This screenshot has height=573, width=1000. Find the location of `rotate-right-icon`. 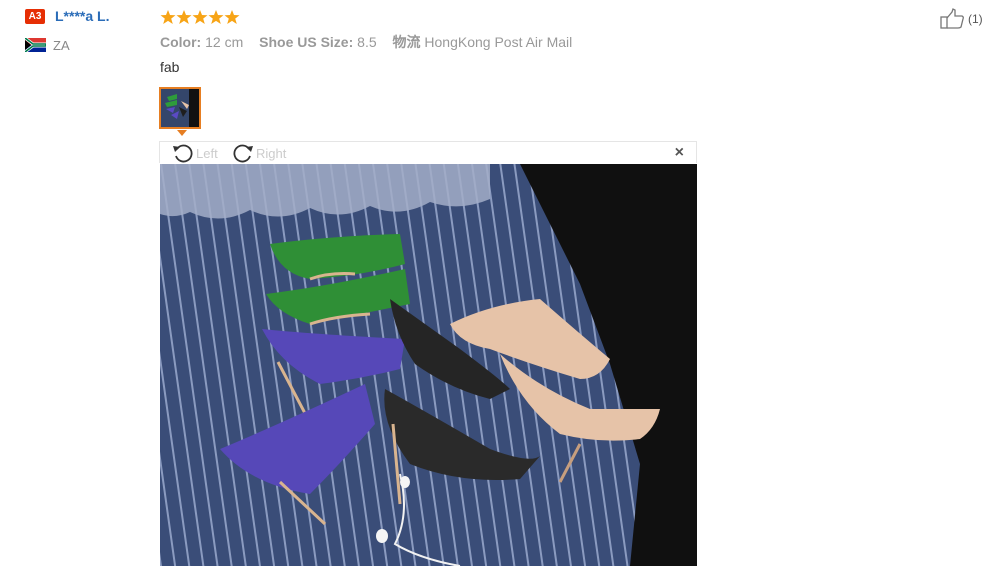

rotate-right-icon is located at coordinates (243, 153).